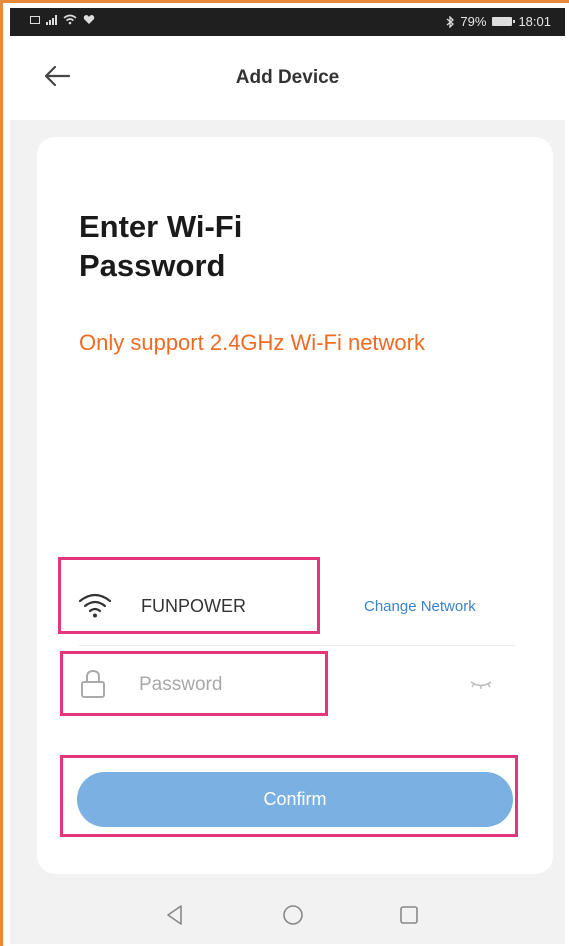  I want to click on page-title: Add Device, so click(287, 77).